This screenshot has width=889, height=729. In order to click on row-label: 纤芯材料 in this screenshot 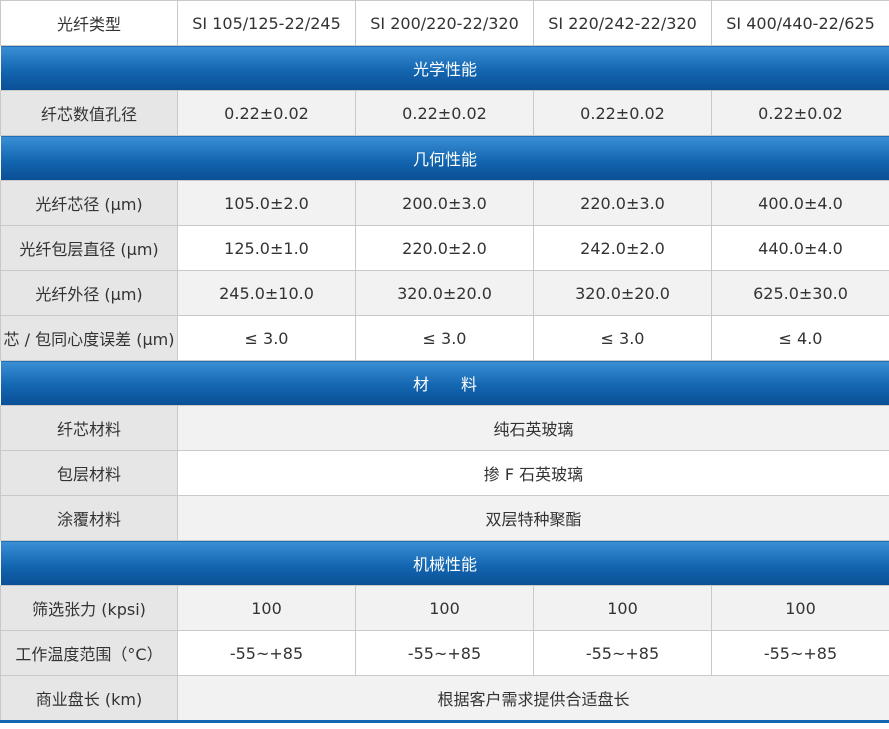, I will do `click(89, 428)`.